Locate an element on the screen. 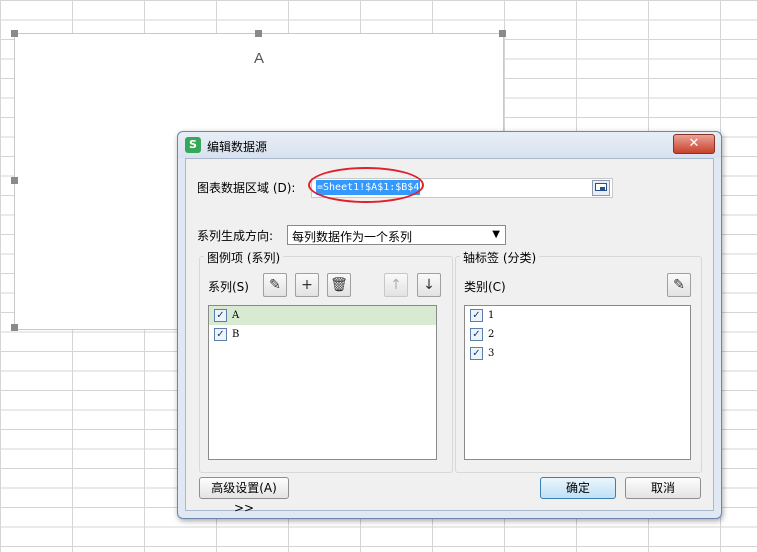 The width and height of the screenshot is (757, 552). resize-handle-top-left is located at coordinates (14, 33).